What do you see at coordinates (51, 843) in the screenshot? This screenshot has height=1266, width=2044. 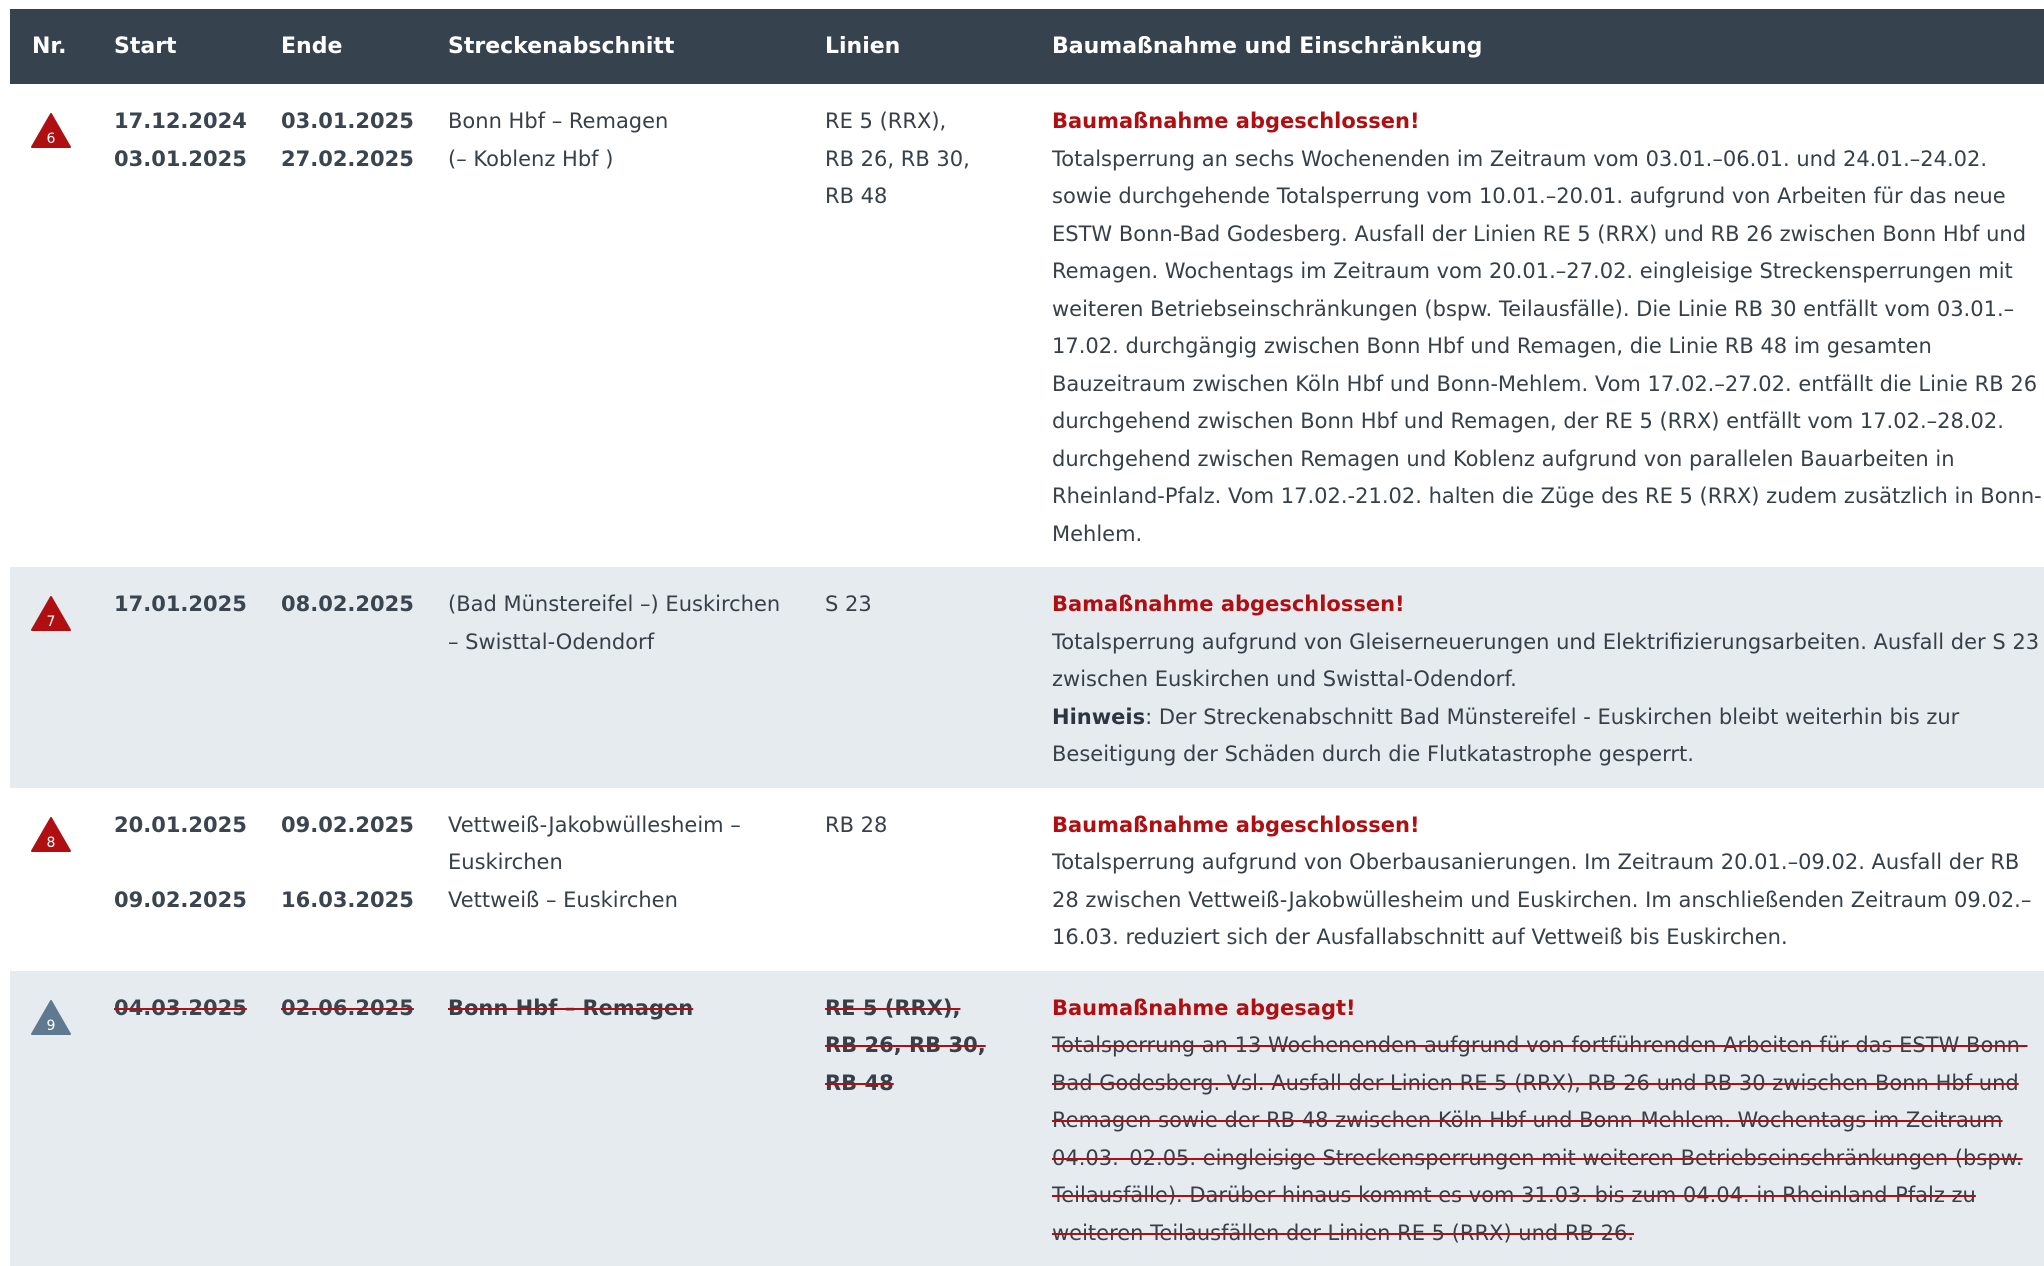 I see `row-number: 8` at bounding box center [51, 843].